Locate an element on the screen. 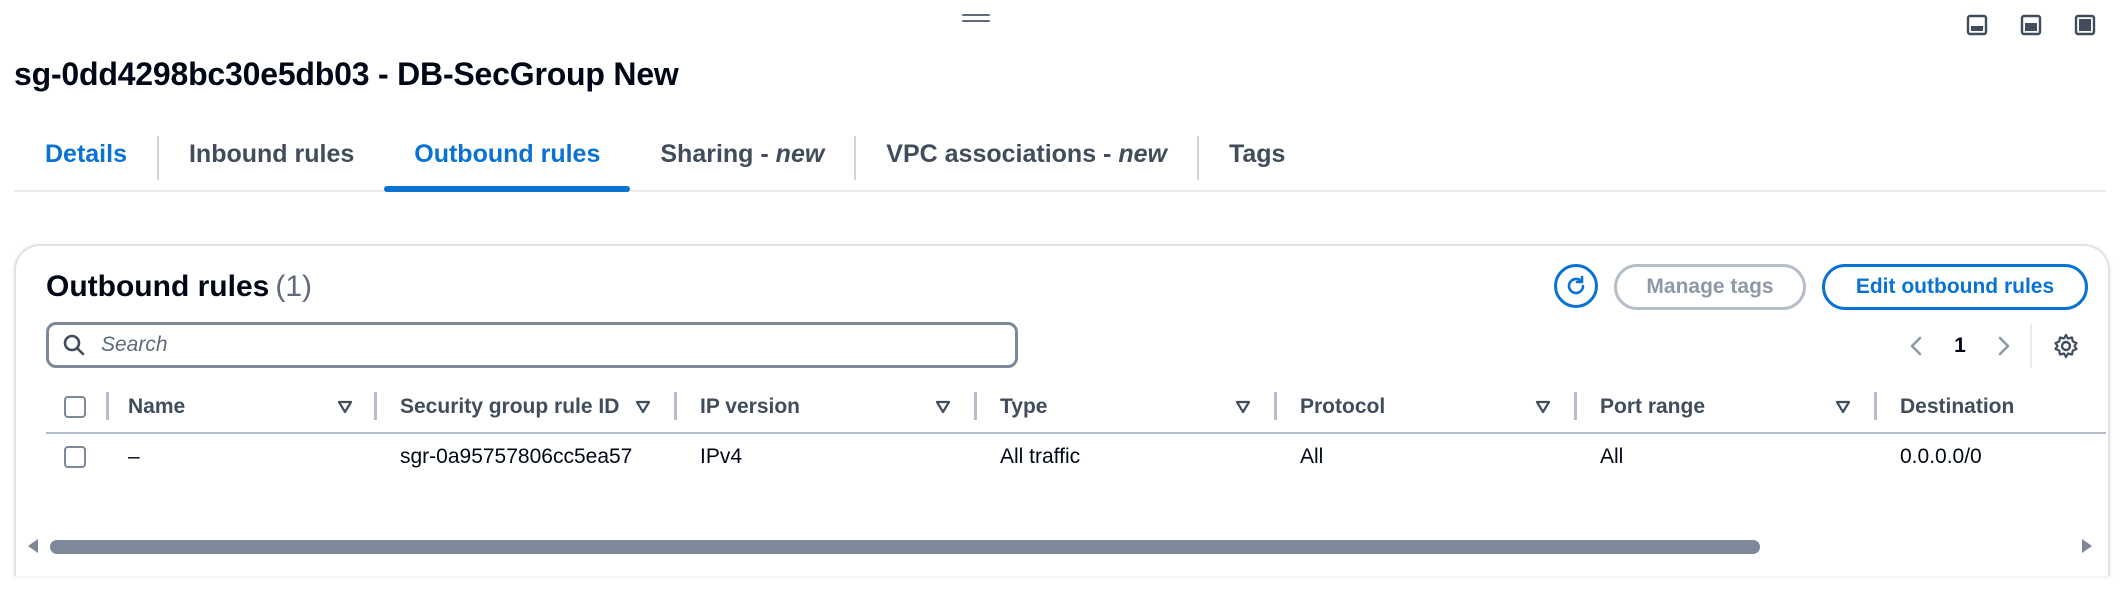  tab-inbound-rules: Inbound rules is located at coordinates (271, 159).